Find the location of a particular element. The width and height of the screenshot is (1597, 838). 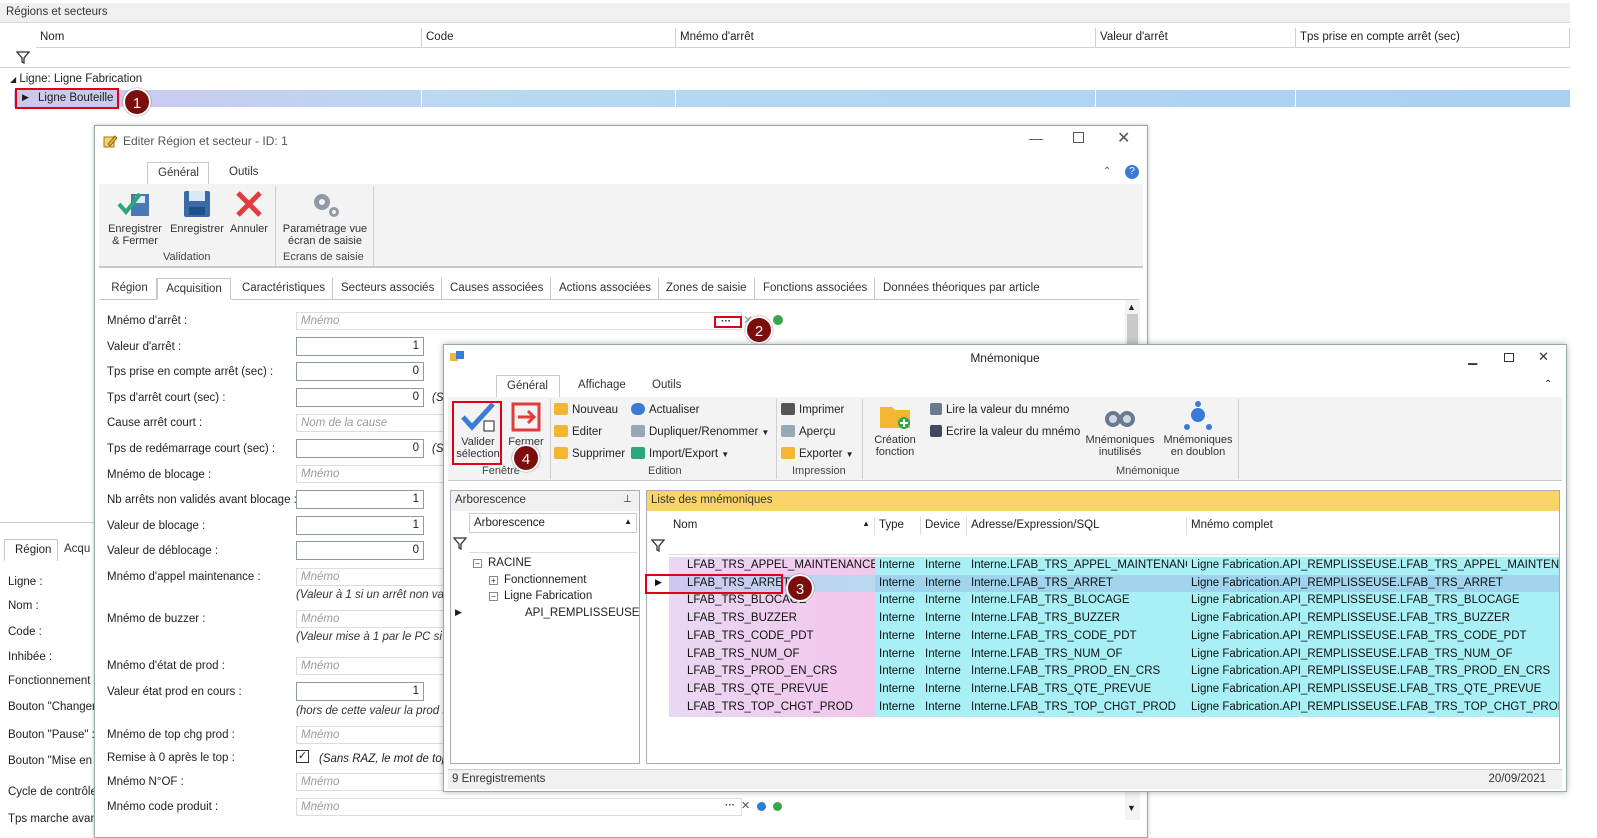

save-button: Enregistrer is located at coordinates (197, 211).